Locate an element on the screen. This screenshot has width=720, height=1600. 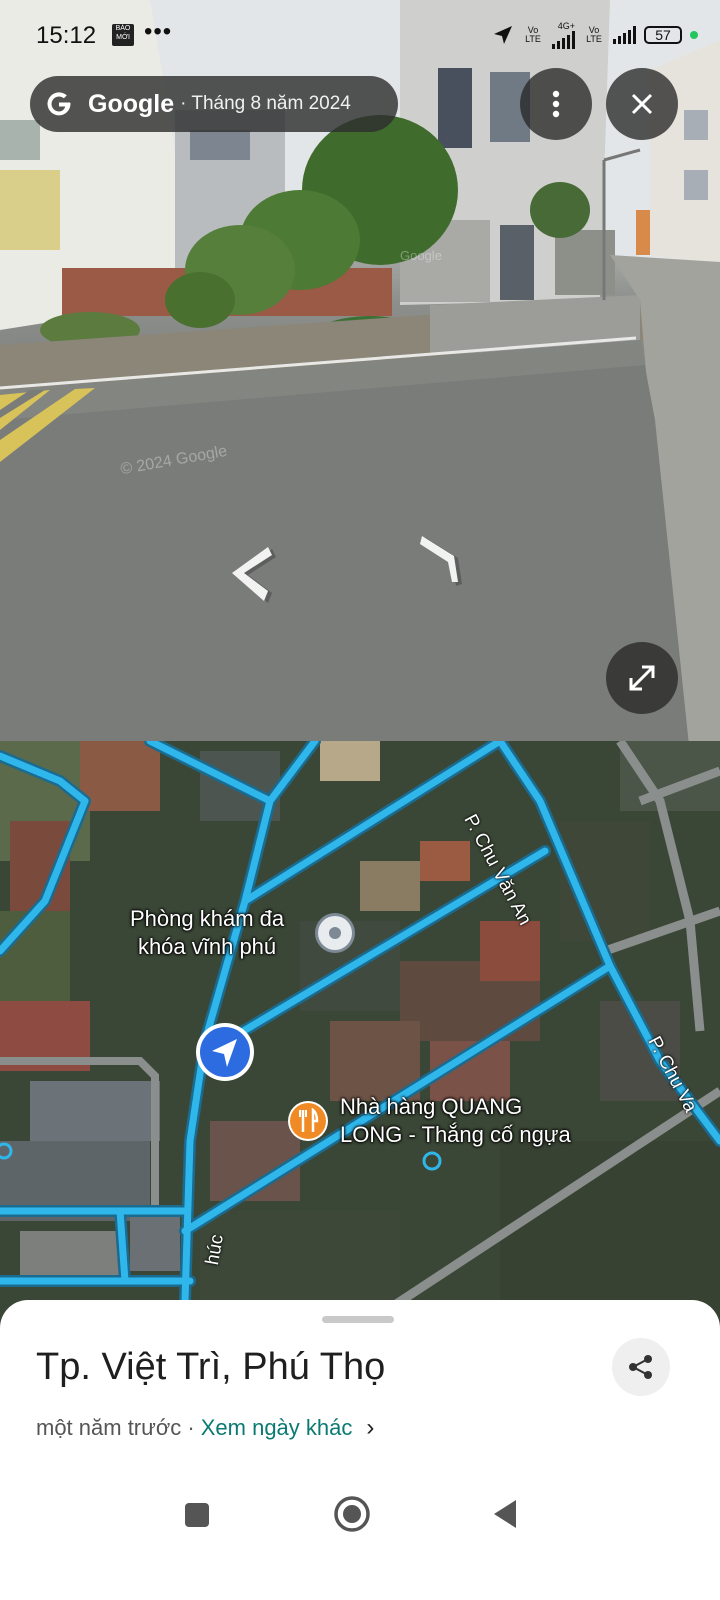
news-app-icon: BÁO MỚI is located at coordinates (123, 35).